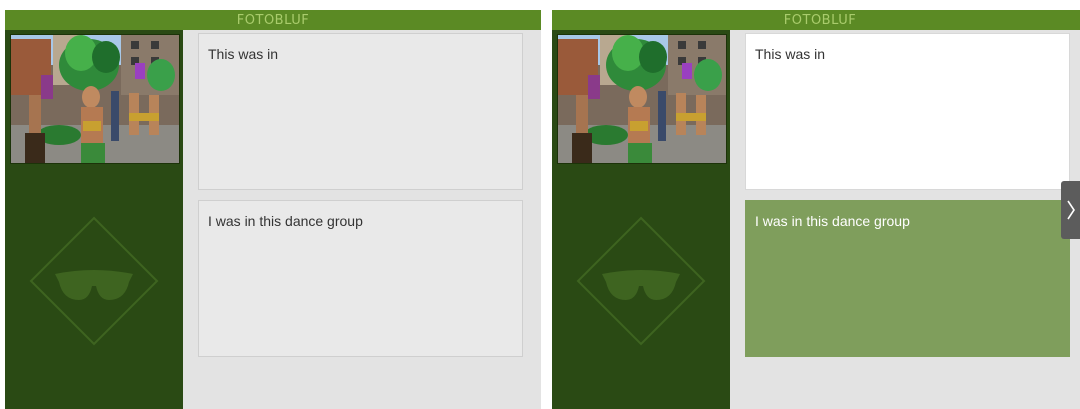  I want to click on chevron-right-icon, so click(1070, 210).